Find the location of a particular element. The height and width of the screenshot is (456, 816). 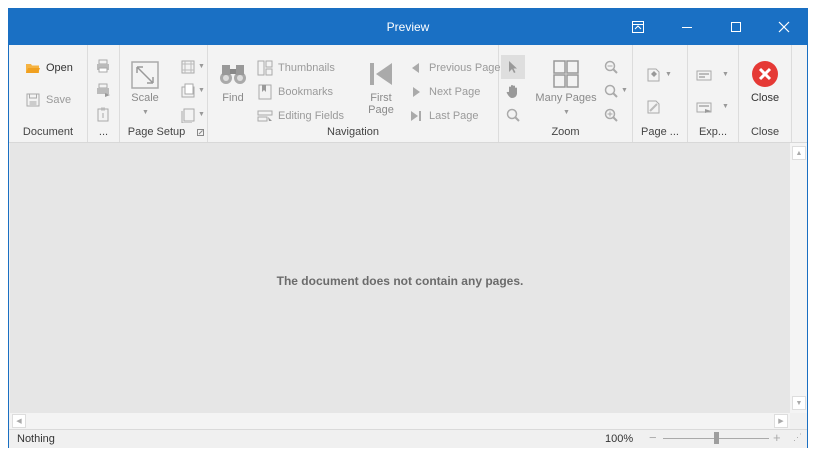

minimize-button is located at coordinates (687, 27).